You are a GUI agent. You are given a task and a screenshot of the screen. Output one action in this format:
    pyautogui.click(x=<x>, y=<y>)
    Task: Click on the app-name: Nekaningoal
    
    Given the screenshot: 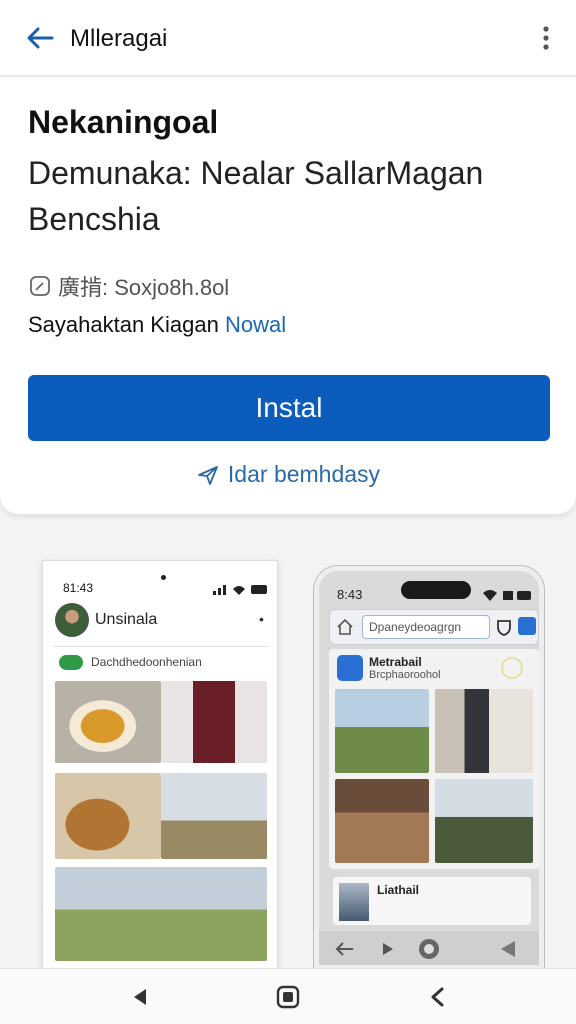 What is the action you would take?
    pyautogui.click(x=123, y=122)
    